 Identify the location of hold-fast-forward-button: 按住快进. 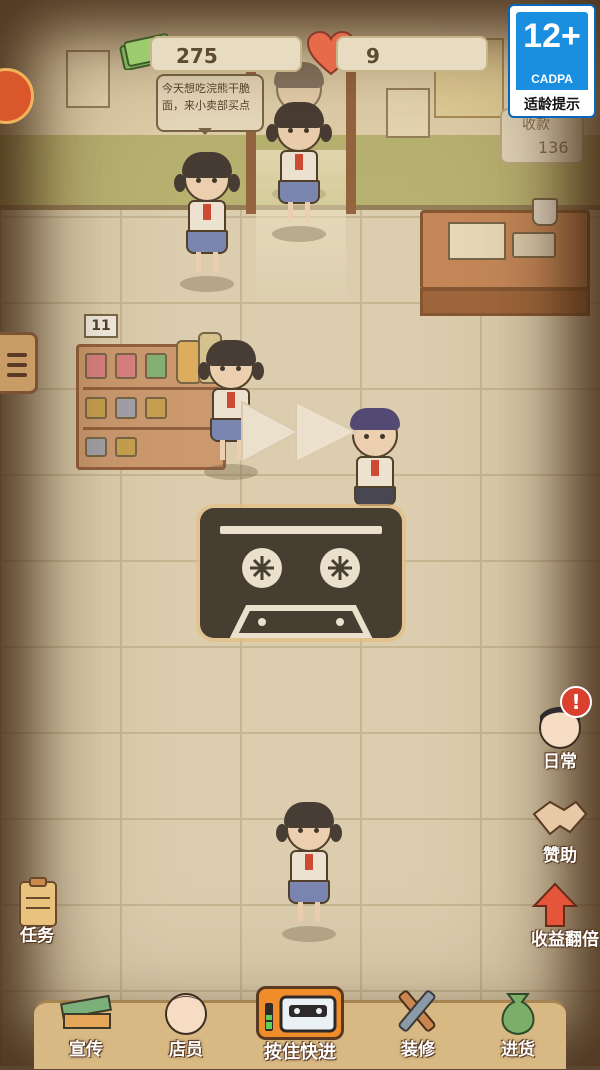
(300, 1026).